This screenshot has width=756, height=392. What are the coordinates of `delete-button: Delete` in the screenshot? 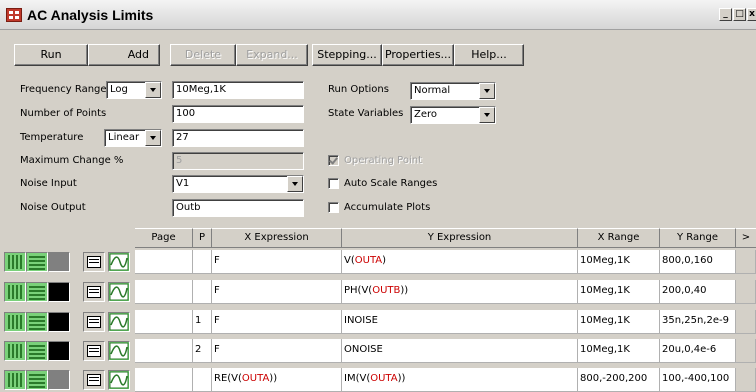 It's located at (203, 55).